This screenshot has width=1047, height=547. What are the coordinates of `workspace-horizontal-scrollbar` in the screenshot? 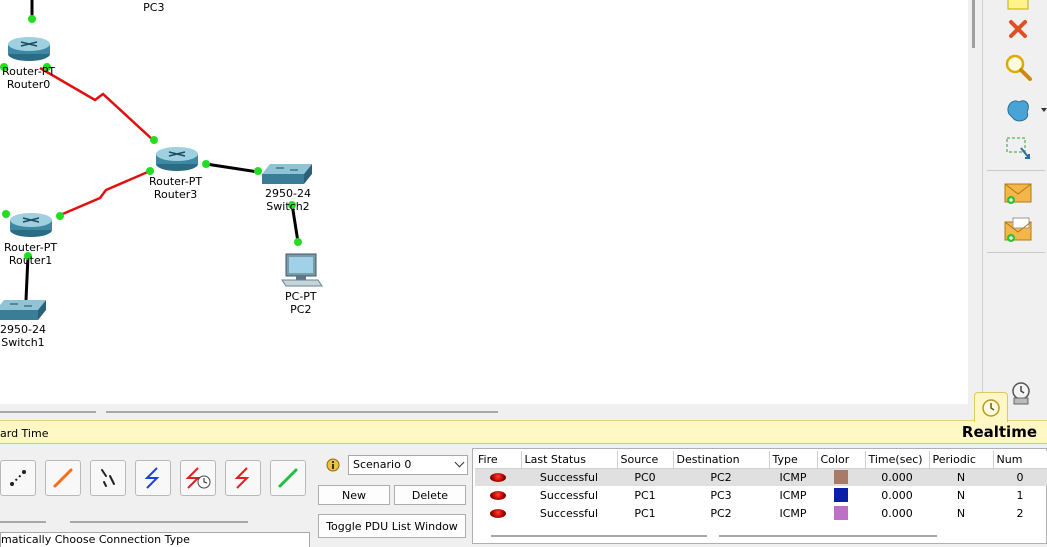 It's located at (491, 412).